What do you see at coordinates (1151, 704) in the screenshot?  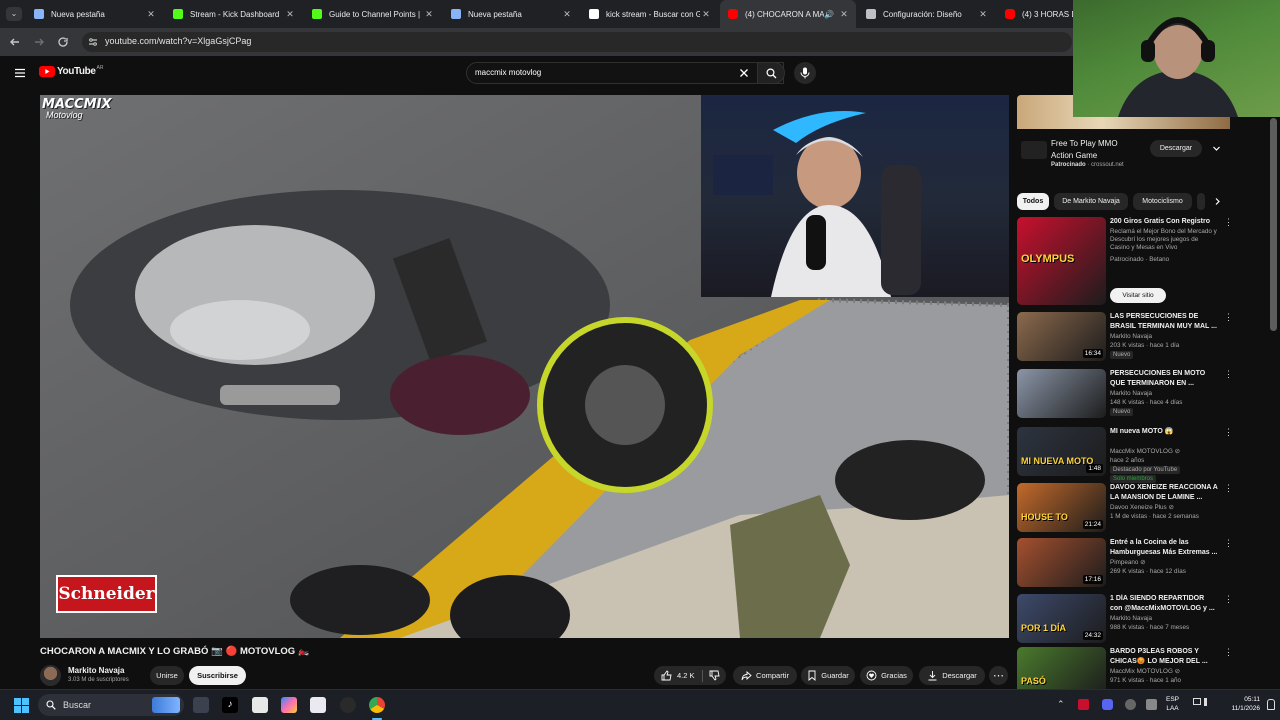 I see `tray-app-icon-misc2` at bounding box center [1151, 704].